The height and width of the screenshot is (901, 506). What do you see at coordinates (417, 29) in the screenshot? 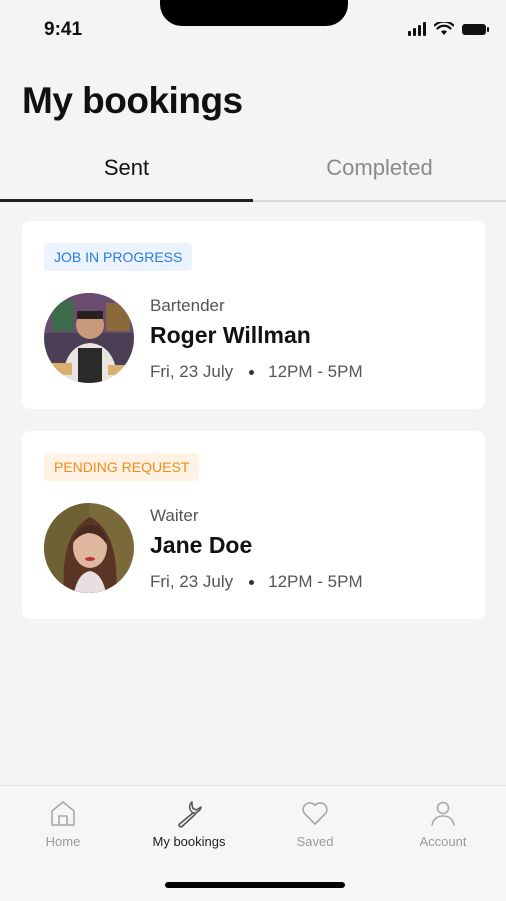
I see `cellular-signal-icon` at bounding box center [417, 29].